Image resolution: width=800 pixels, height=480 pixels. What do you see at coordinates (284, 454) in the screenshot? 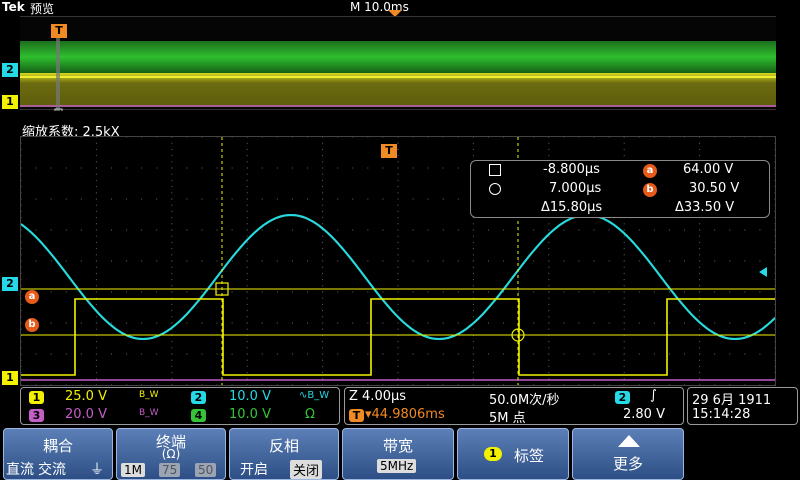
I see `invert-button: 反相 开启 关闭` at bounding box center [284, 454].